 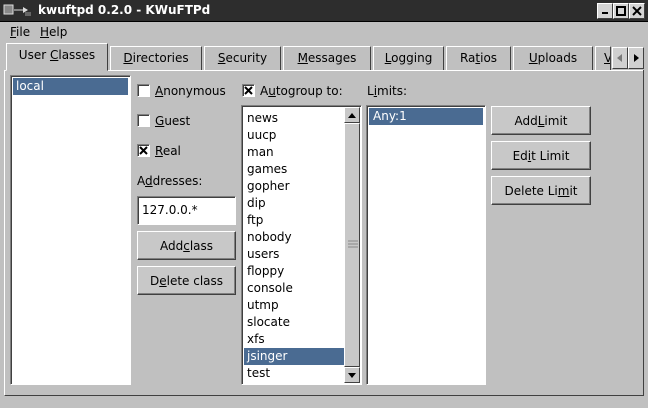 What do you see at coordinates (168, 151) in the screenshot?
I see `real-label: Real` at bounding box center [168, 151].